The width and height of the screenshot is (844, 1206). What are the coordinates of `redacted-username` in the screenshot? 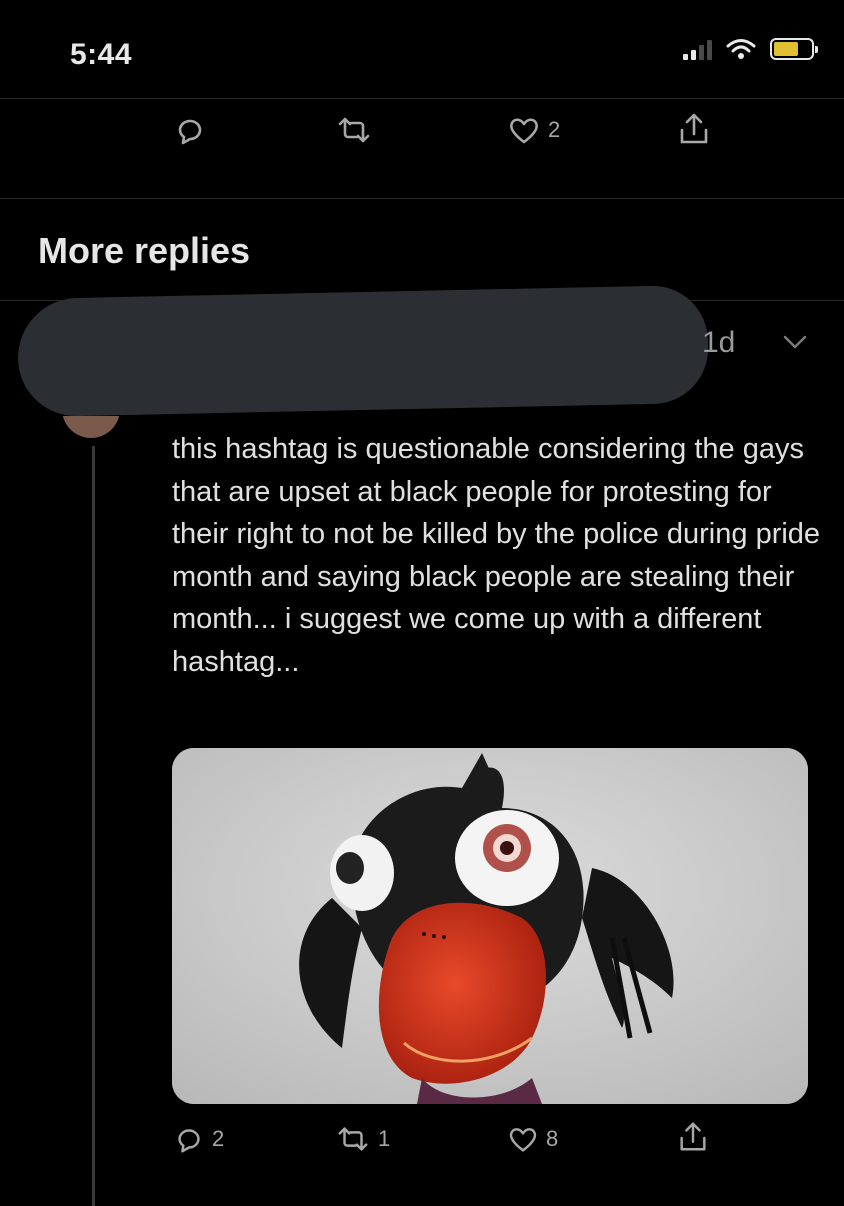 It's located at (363, 351).